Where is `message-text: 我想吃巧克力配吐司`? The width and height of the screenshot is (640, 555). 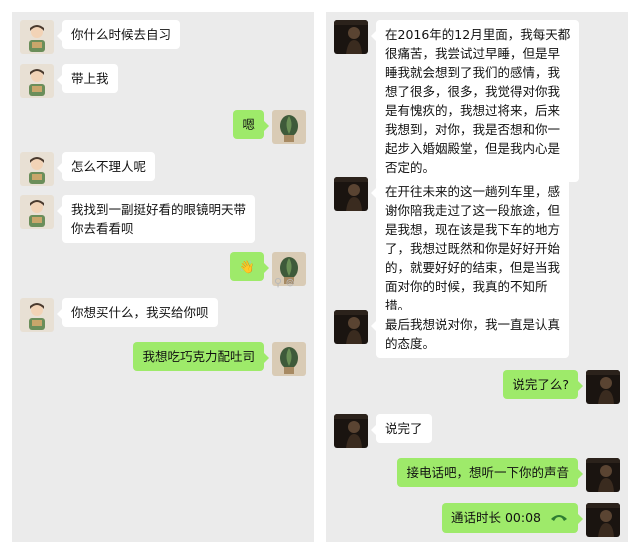
message-text: 我想吃巧克力配吐司 is located at coordinates (198, 356).